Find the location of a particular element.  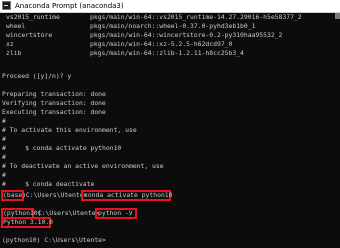

verifying-line: Verifying transaction: done is located at coordinates (54, 103).